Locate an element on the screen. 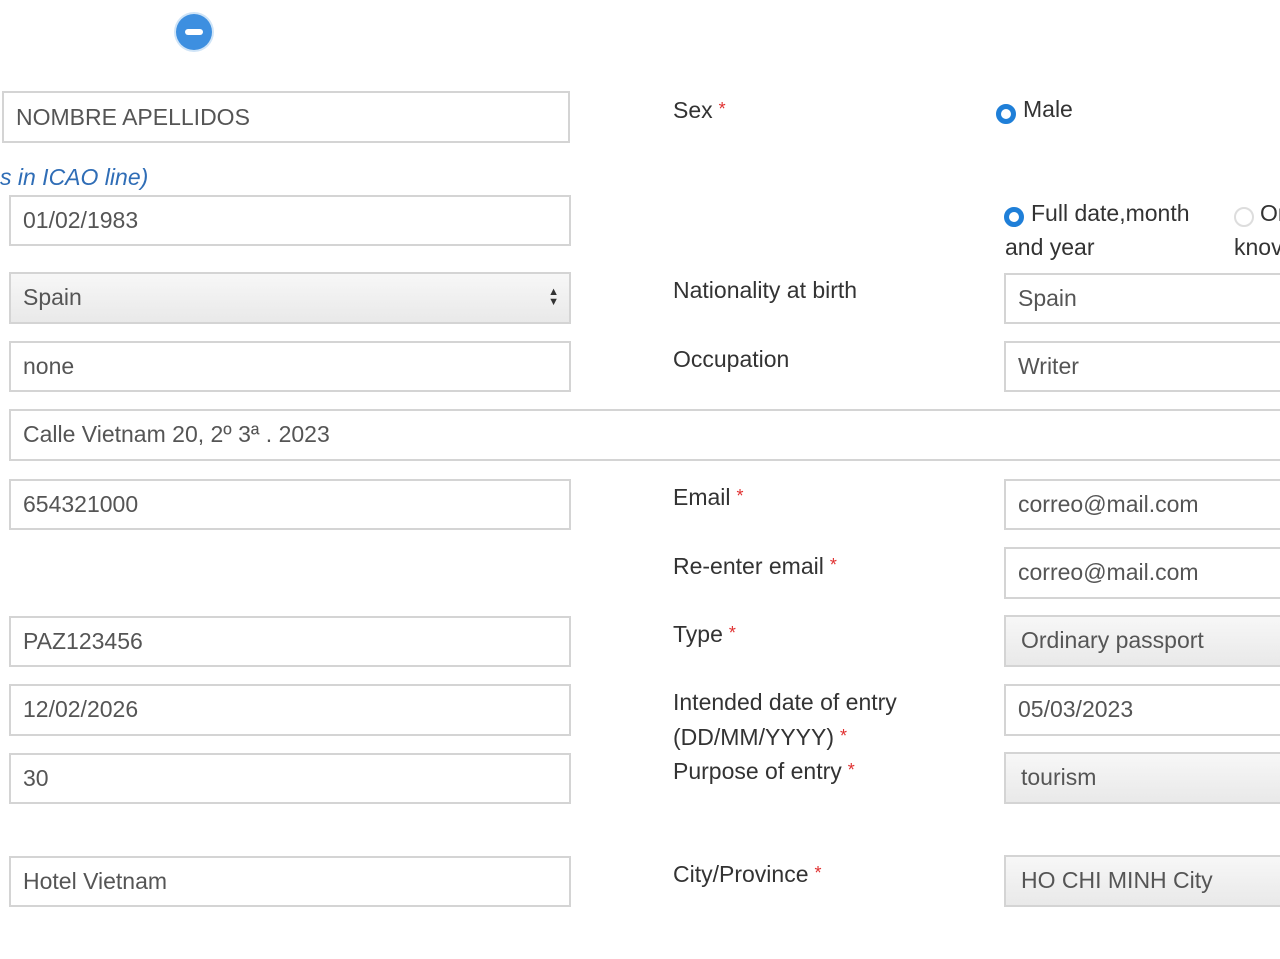  email-label: Email * is located at coordinates (708, 496).